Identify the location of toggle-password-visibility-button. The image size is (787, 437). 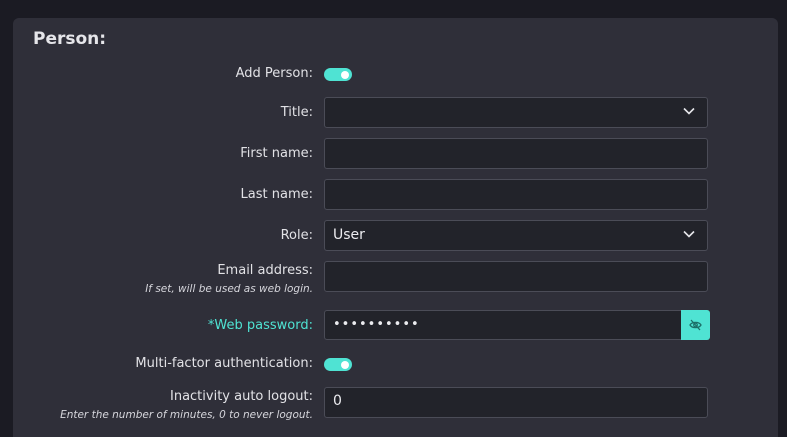
(695, 325).